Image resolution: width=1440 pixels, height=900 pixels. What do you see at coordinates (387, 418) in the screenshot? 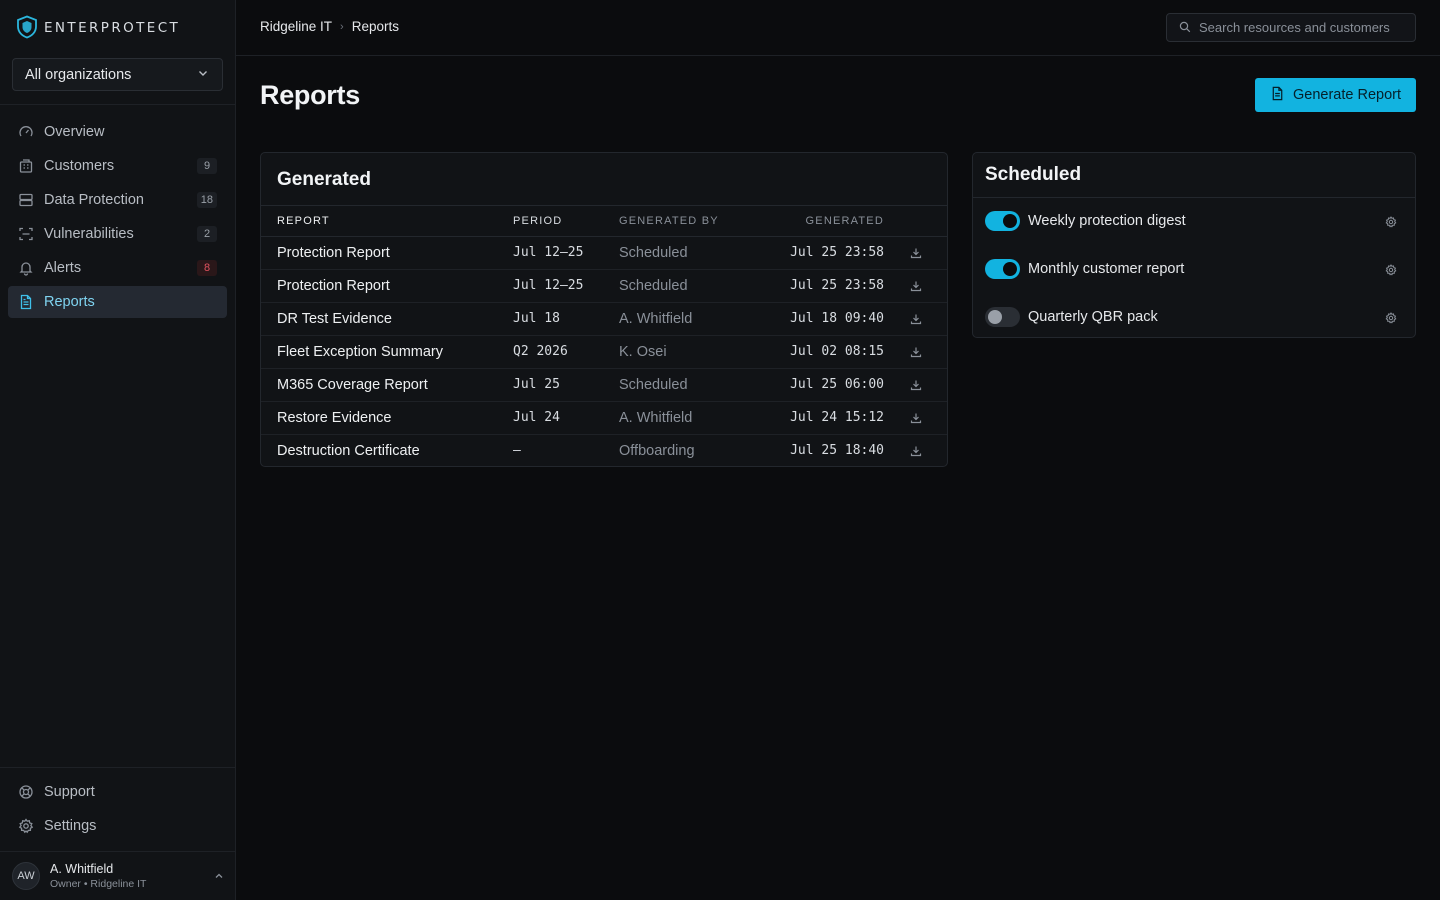
I see `report-name-cell: Restore Evidence` at bounding box center [387, 418].